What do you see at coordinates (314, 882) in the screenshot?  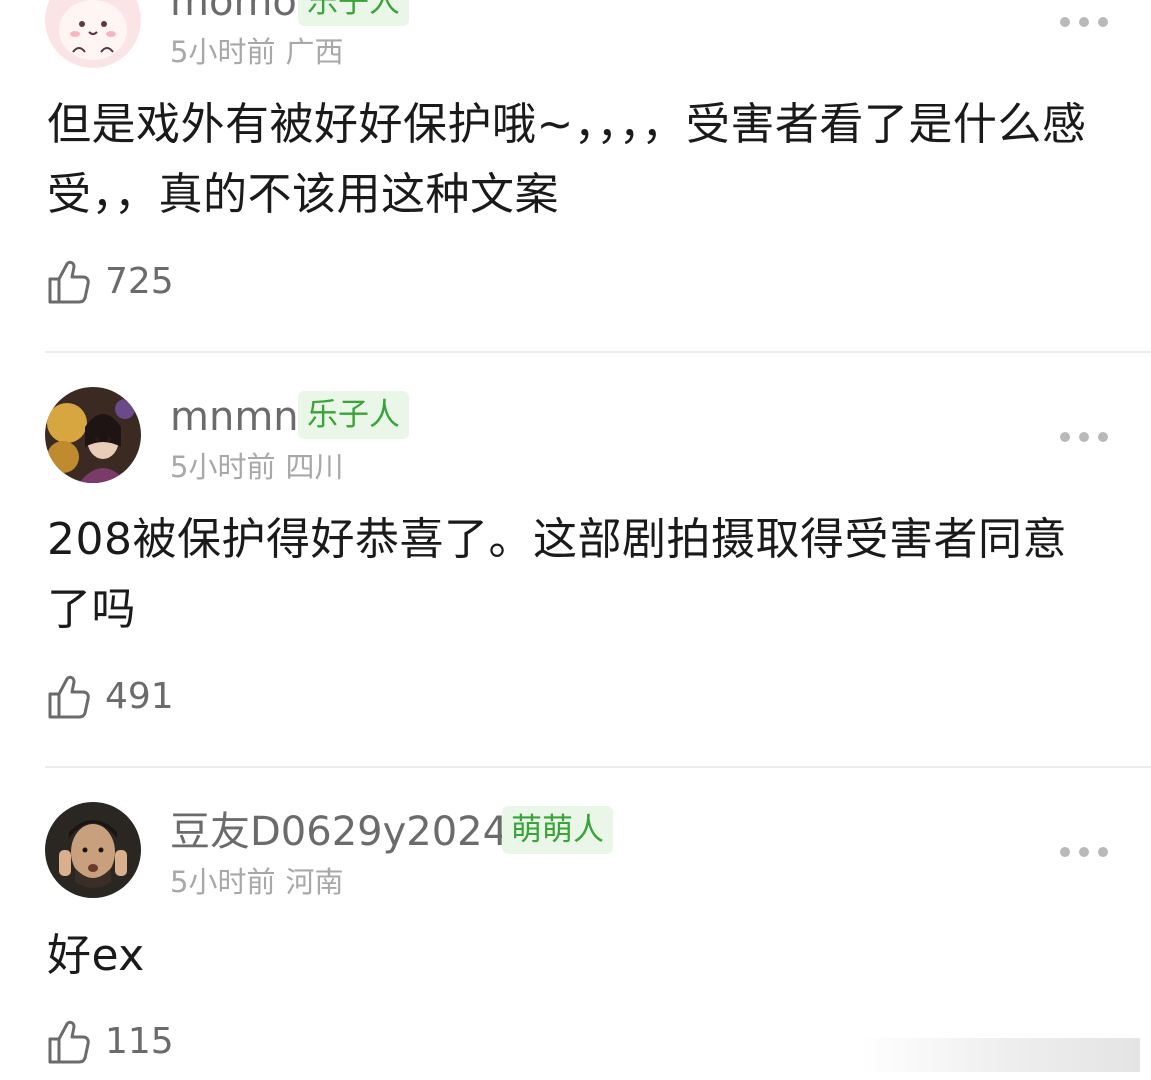 I see `comment-location: 河南` at bounding box center [314, 882].